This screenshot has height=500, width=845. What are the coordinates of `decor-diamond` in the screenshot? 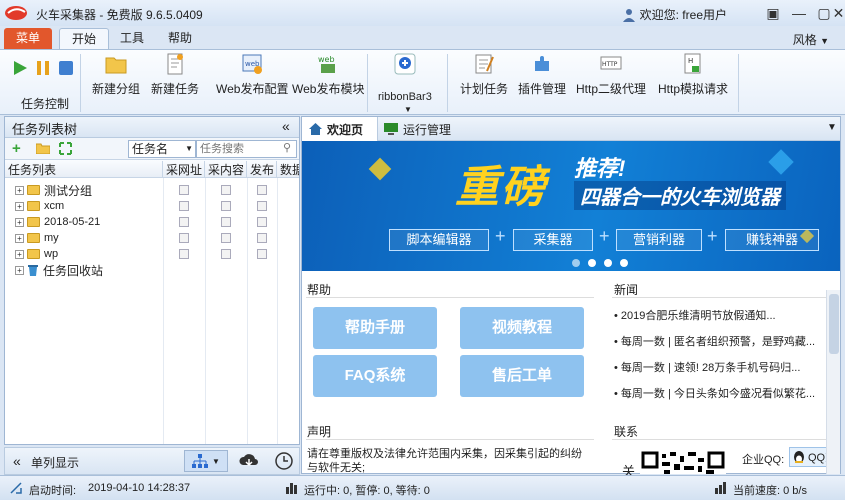 It's located at (380, 169).